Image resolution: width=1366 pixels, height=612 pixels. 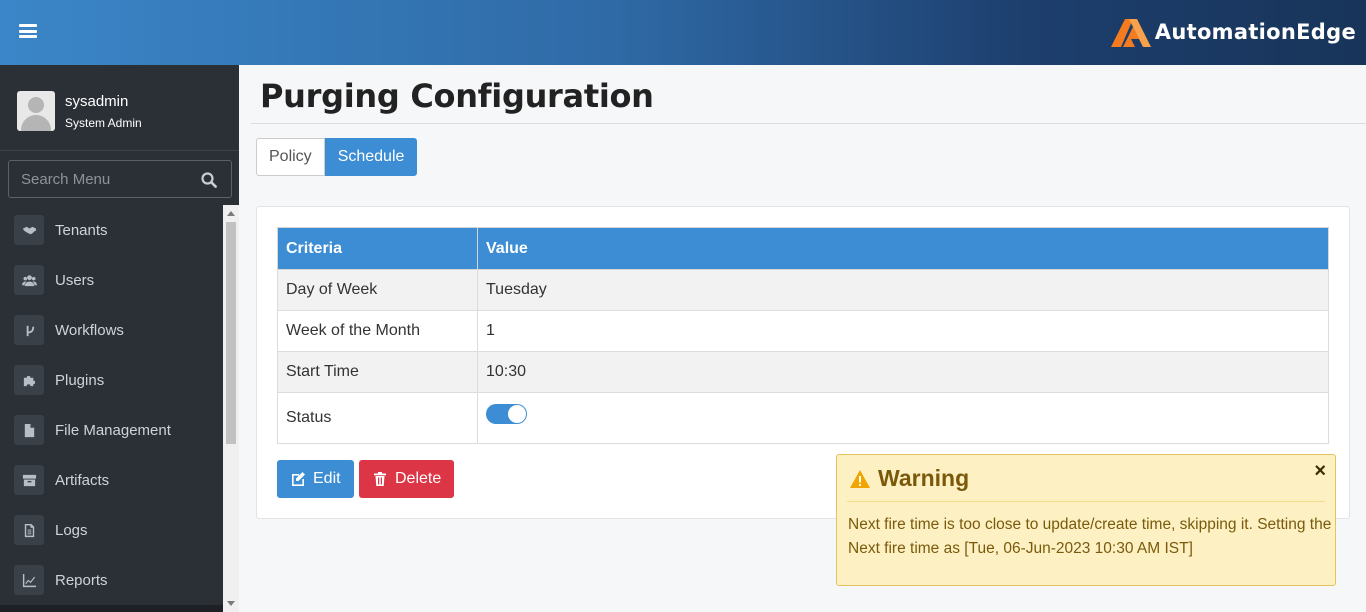 What do you see at coordinates (29, 380) in the screenshot?
I see `puzzle-icon` at bounding box center [29, 380].